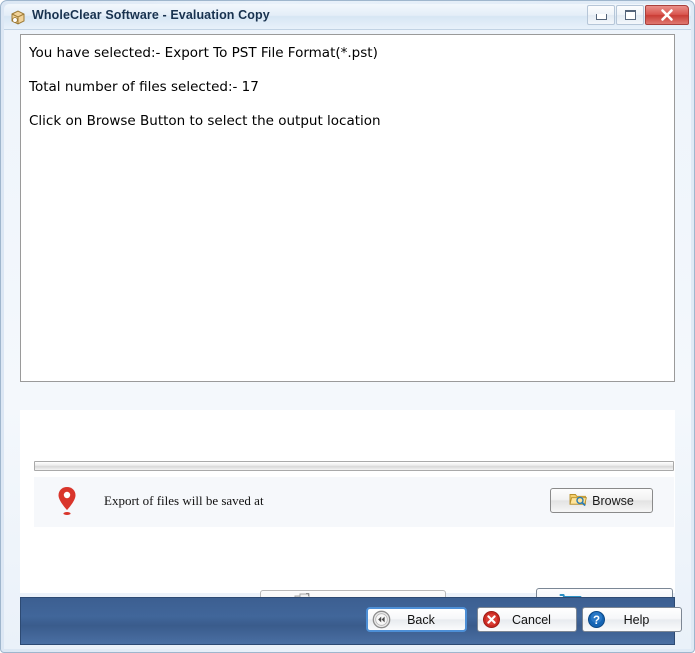 The image size is (695, 653). I want to click on cancel-button: Cancel, so click(527, 619).